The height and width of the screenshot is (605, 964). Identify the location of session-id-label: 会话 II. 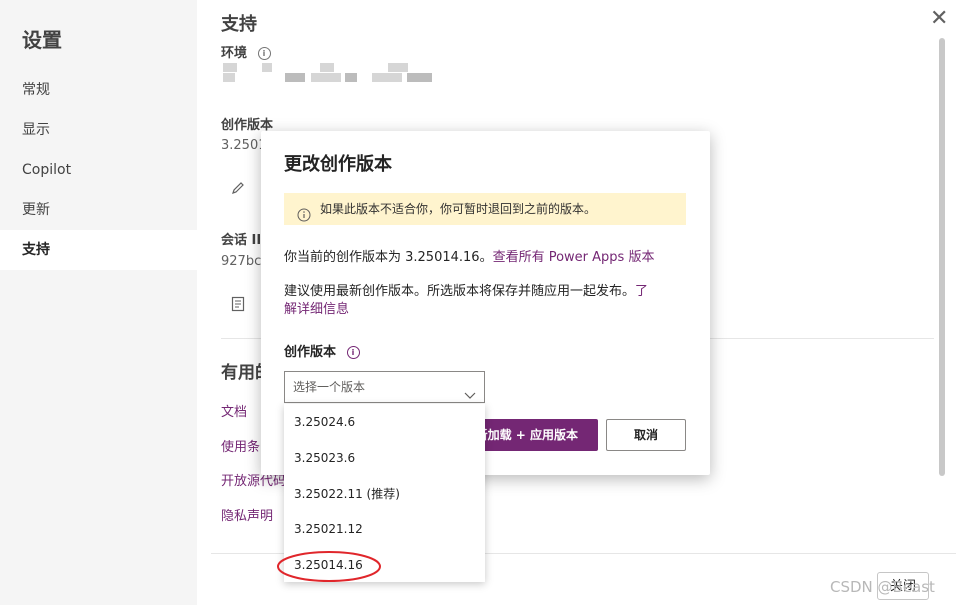
(241, 240).